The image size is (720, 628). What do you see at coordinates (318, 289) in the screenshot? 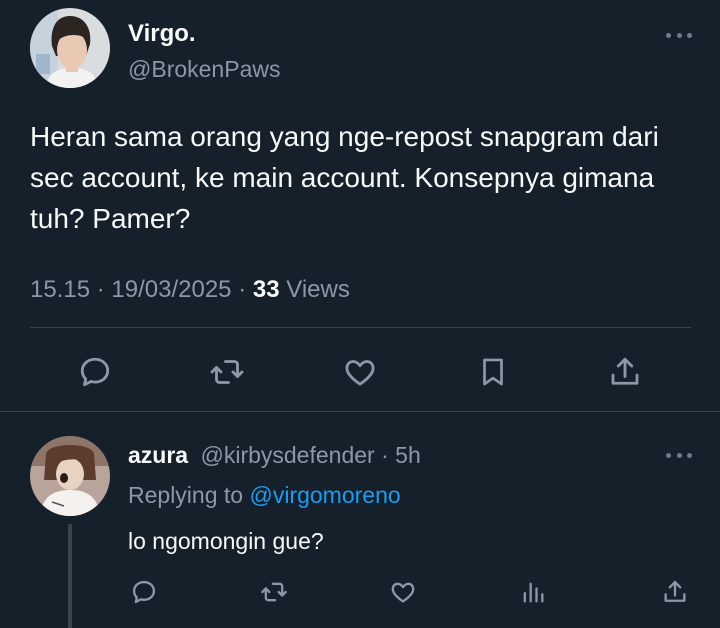
I see `views-label: Views` at bounding box center [318, 289].